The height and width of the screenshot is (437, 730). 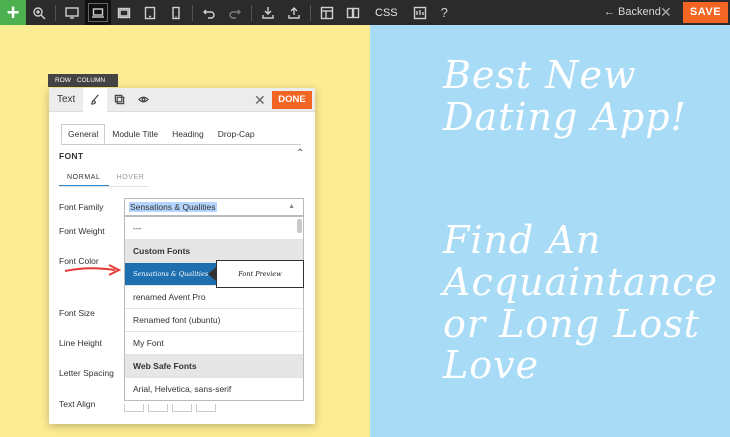 I want to click on letter-spacing-label: Letter Spacing, so click(x=86, y=373).